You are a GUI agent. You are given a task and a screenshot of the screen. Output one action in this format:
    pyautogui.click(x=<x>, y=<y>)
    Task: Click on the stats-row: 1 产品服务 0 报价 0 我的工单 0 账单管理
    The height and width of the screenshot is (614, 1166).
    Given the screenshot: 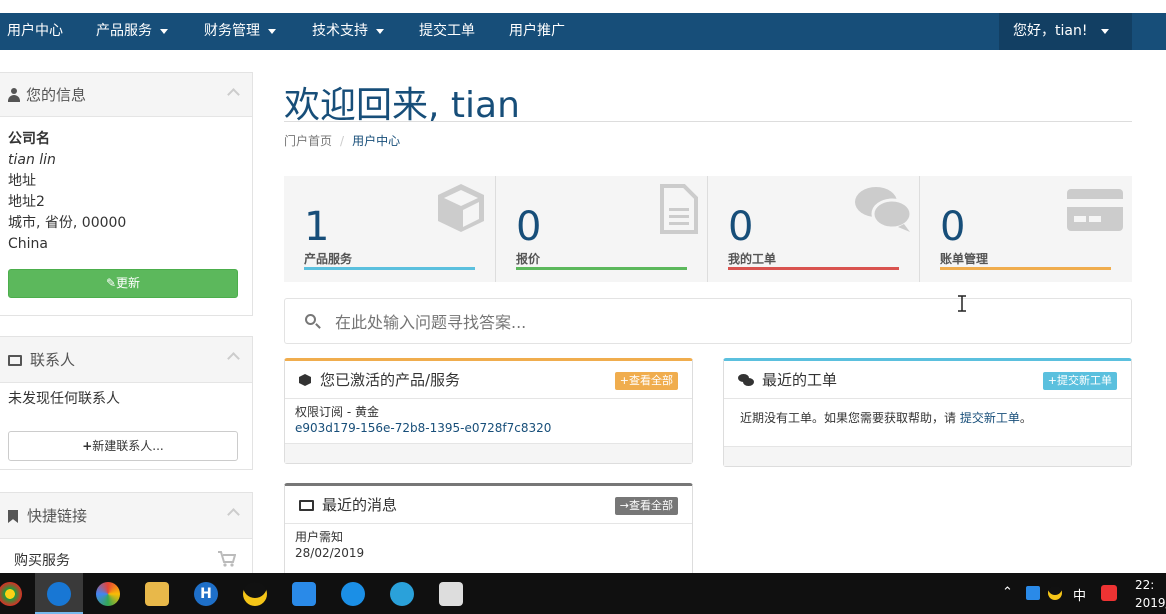 What is the action you would take?
    pyautogui.click(x=708, y=229)
    